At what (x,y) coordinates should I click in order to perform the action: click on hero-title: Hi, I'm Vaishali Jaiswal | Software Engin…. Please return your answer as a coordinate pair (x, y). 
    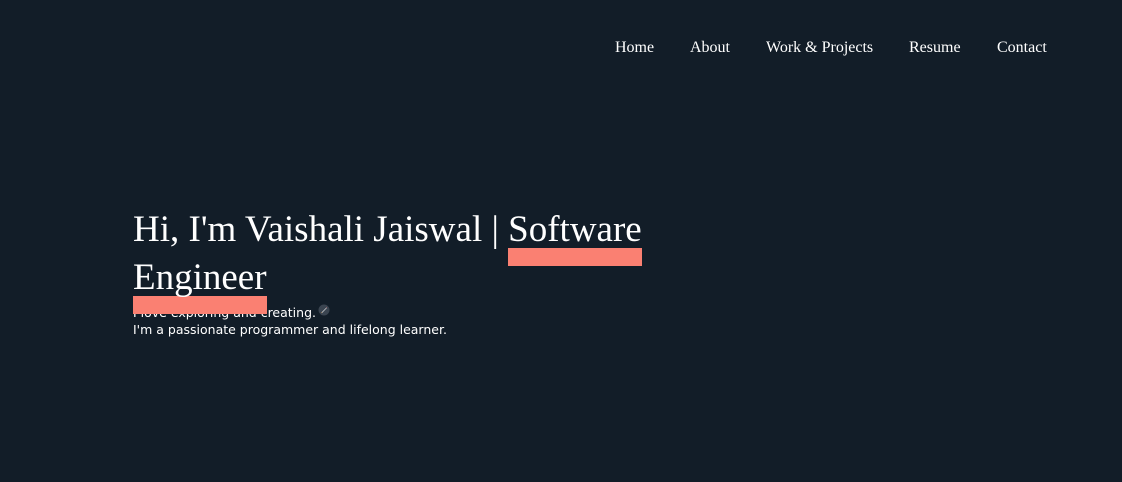
    Looking at the image, I should click on (413, 260).